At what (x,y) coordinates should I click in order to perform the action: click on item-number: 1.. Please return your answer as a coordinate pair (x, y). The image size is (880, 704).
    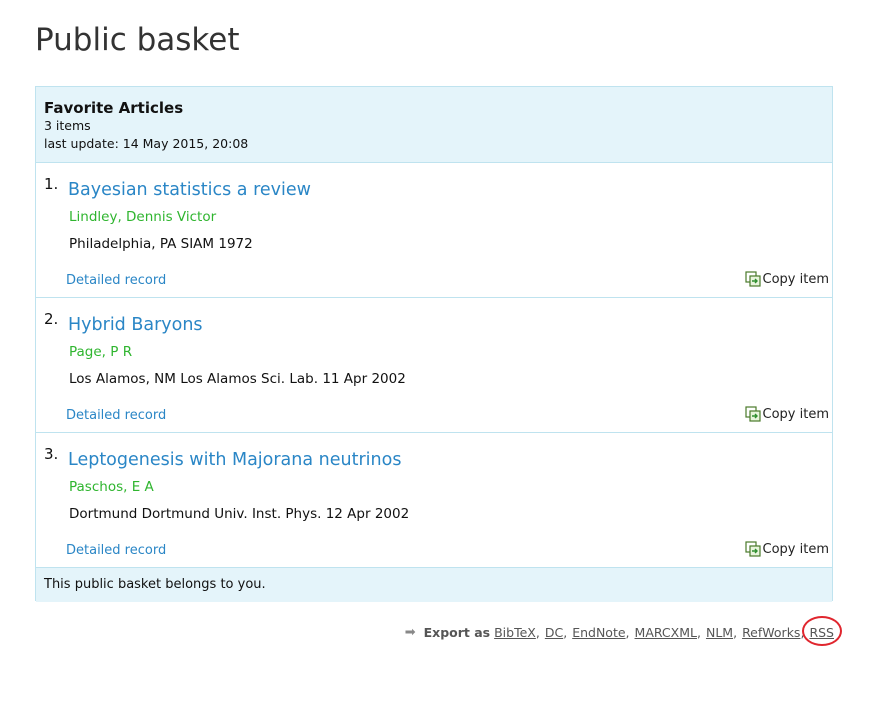
    Looking at the image, I should click on (51, 184).